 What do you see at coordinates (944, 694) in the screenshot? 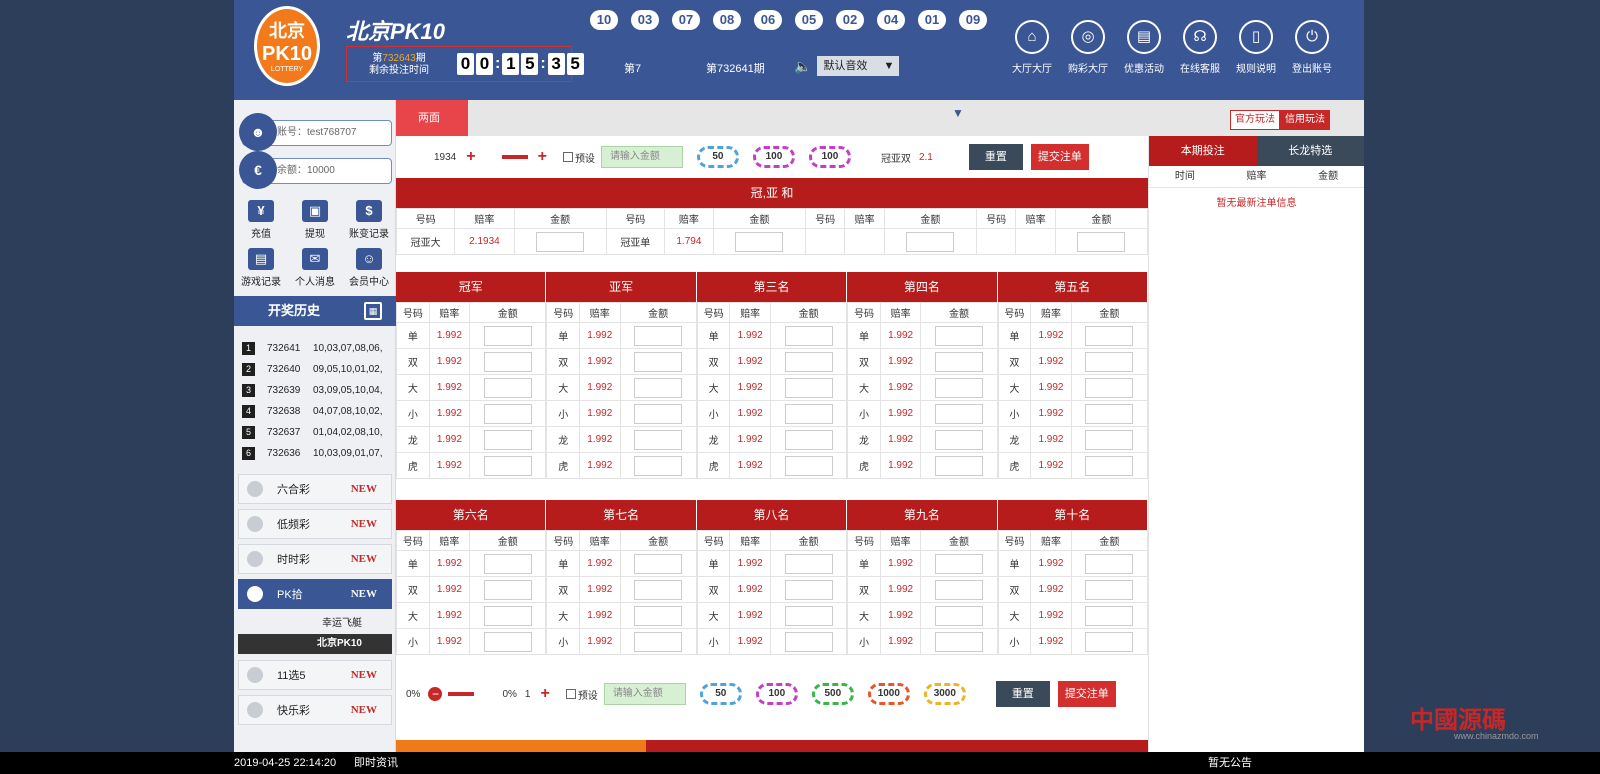
I see `chip-3000: 3000` at bounding box center [944, 694].